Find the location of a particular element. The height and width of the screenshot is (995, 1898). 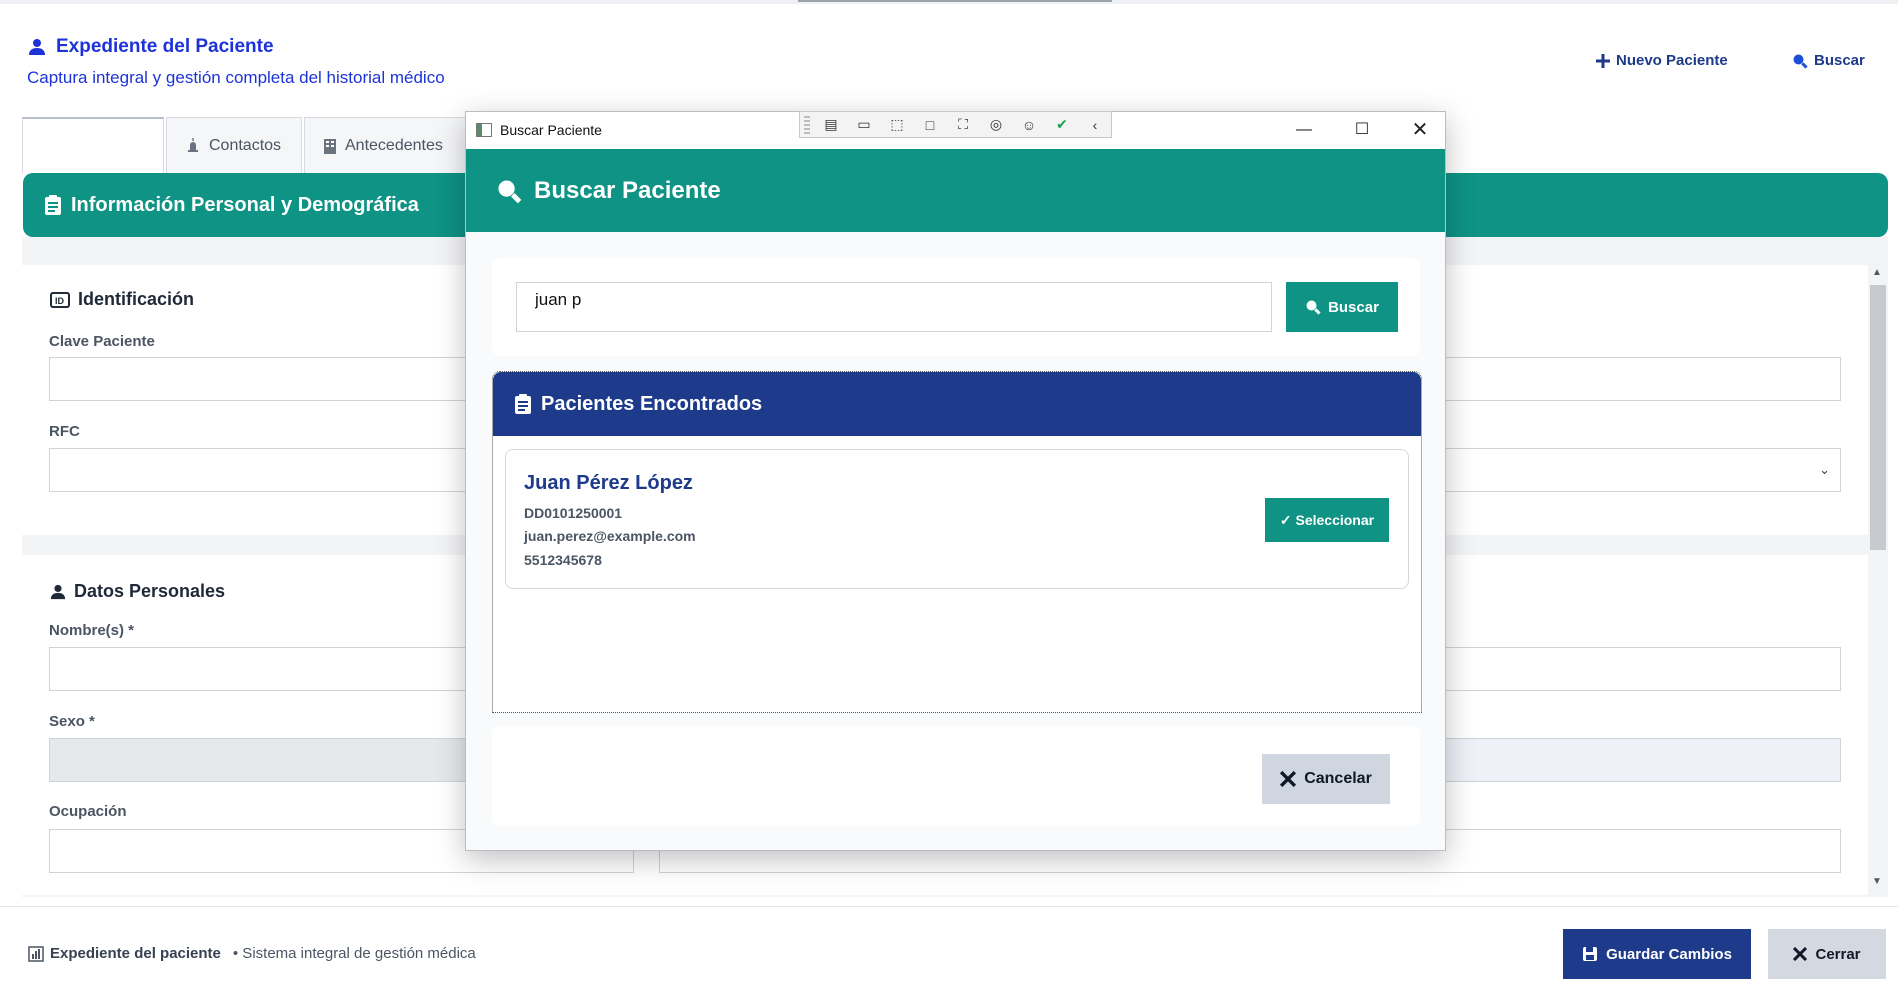

layout-adorner-icon: □ is located at coordinates (930, 125).